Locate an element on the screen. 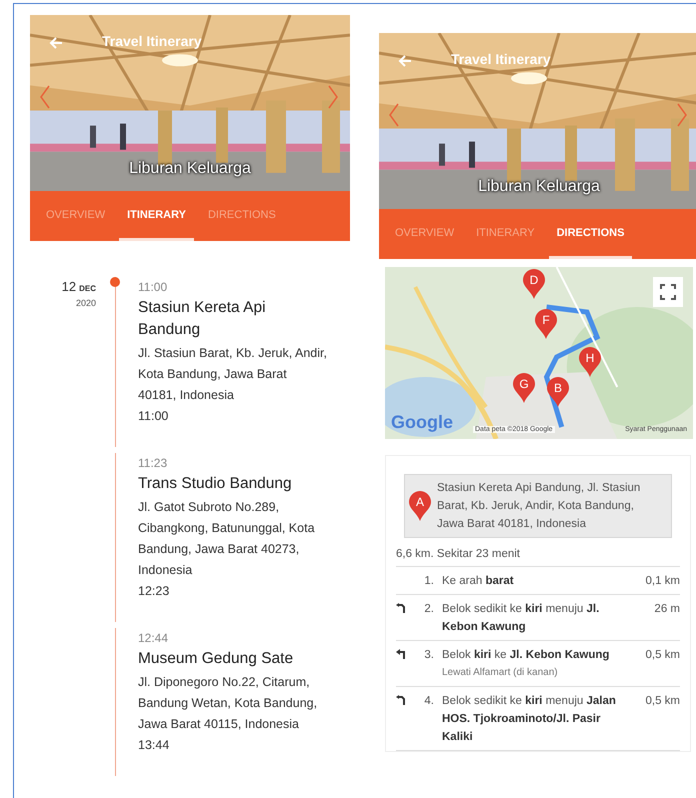 Image resolution: width=696 pixels, height=798 pixels. arrival-time: 11:23 is located at coordinates (153, 463).